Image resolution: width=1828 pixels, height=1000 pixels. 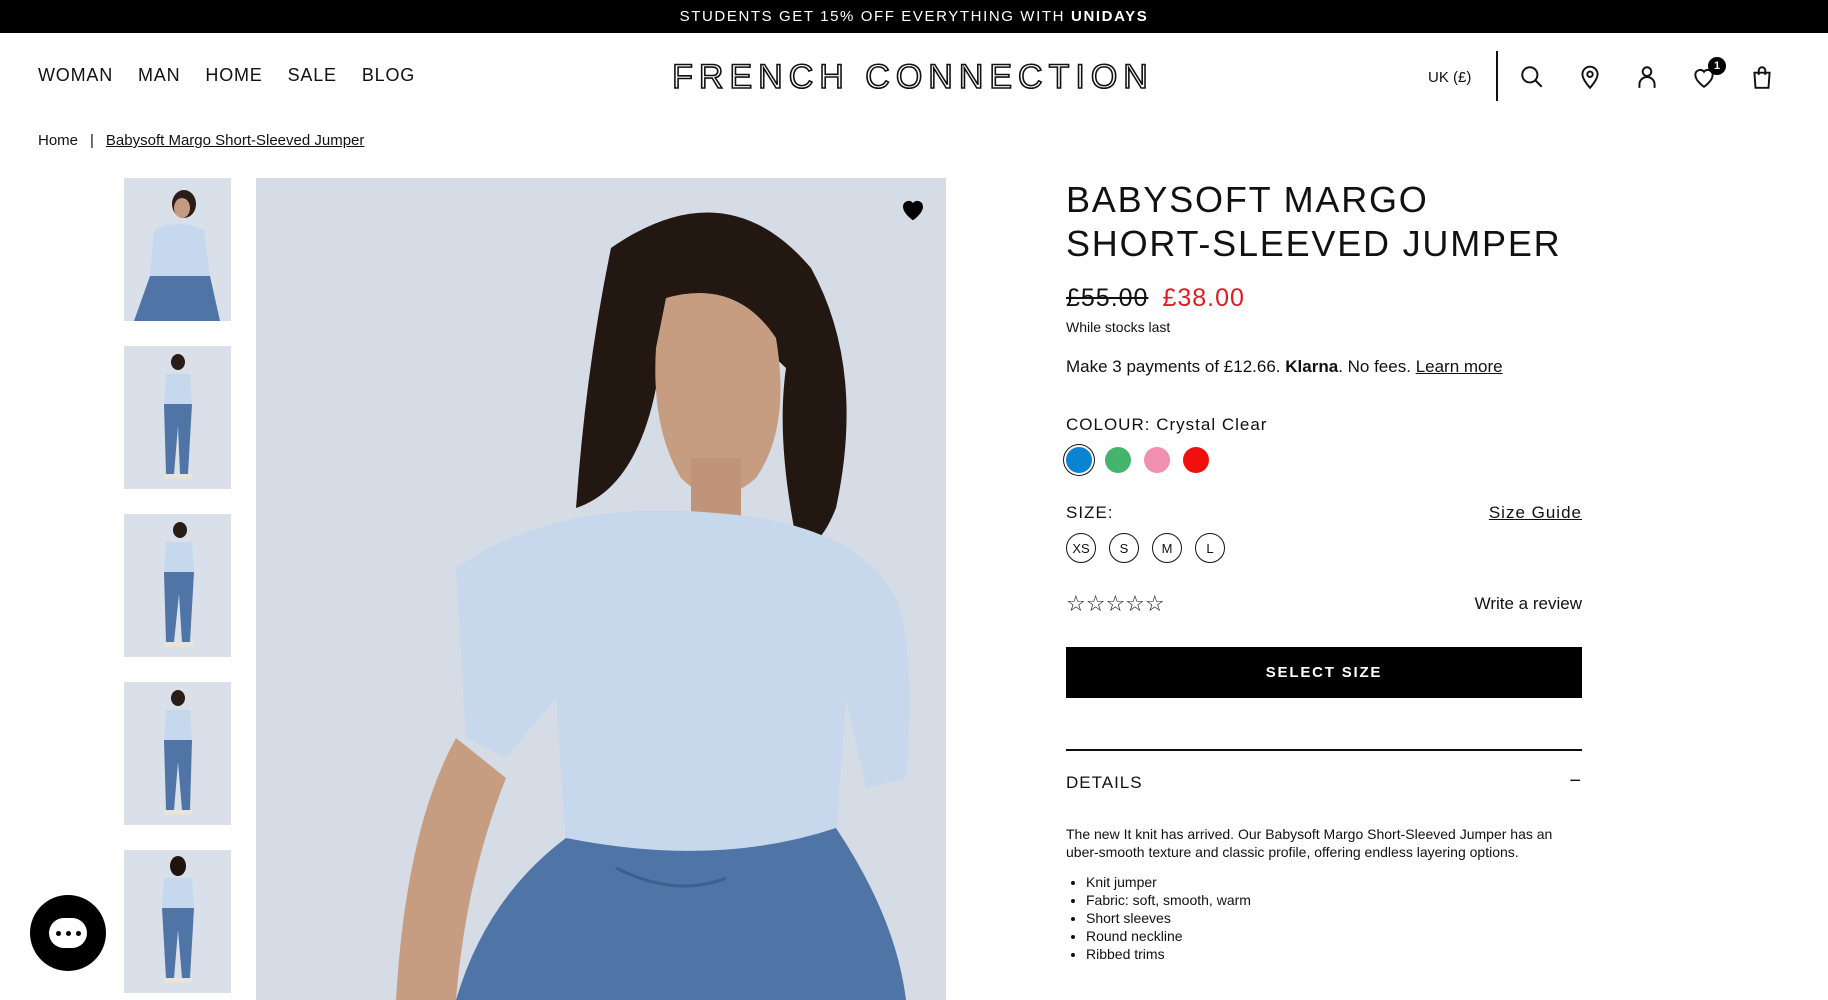 What do you see at coordinates (1312, 366) in the screenshot?
I see `klarna-brand: Klarna` at bounding box center [1312, 366].